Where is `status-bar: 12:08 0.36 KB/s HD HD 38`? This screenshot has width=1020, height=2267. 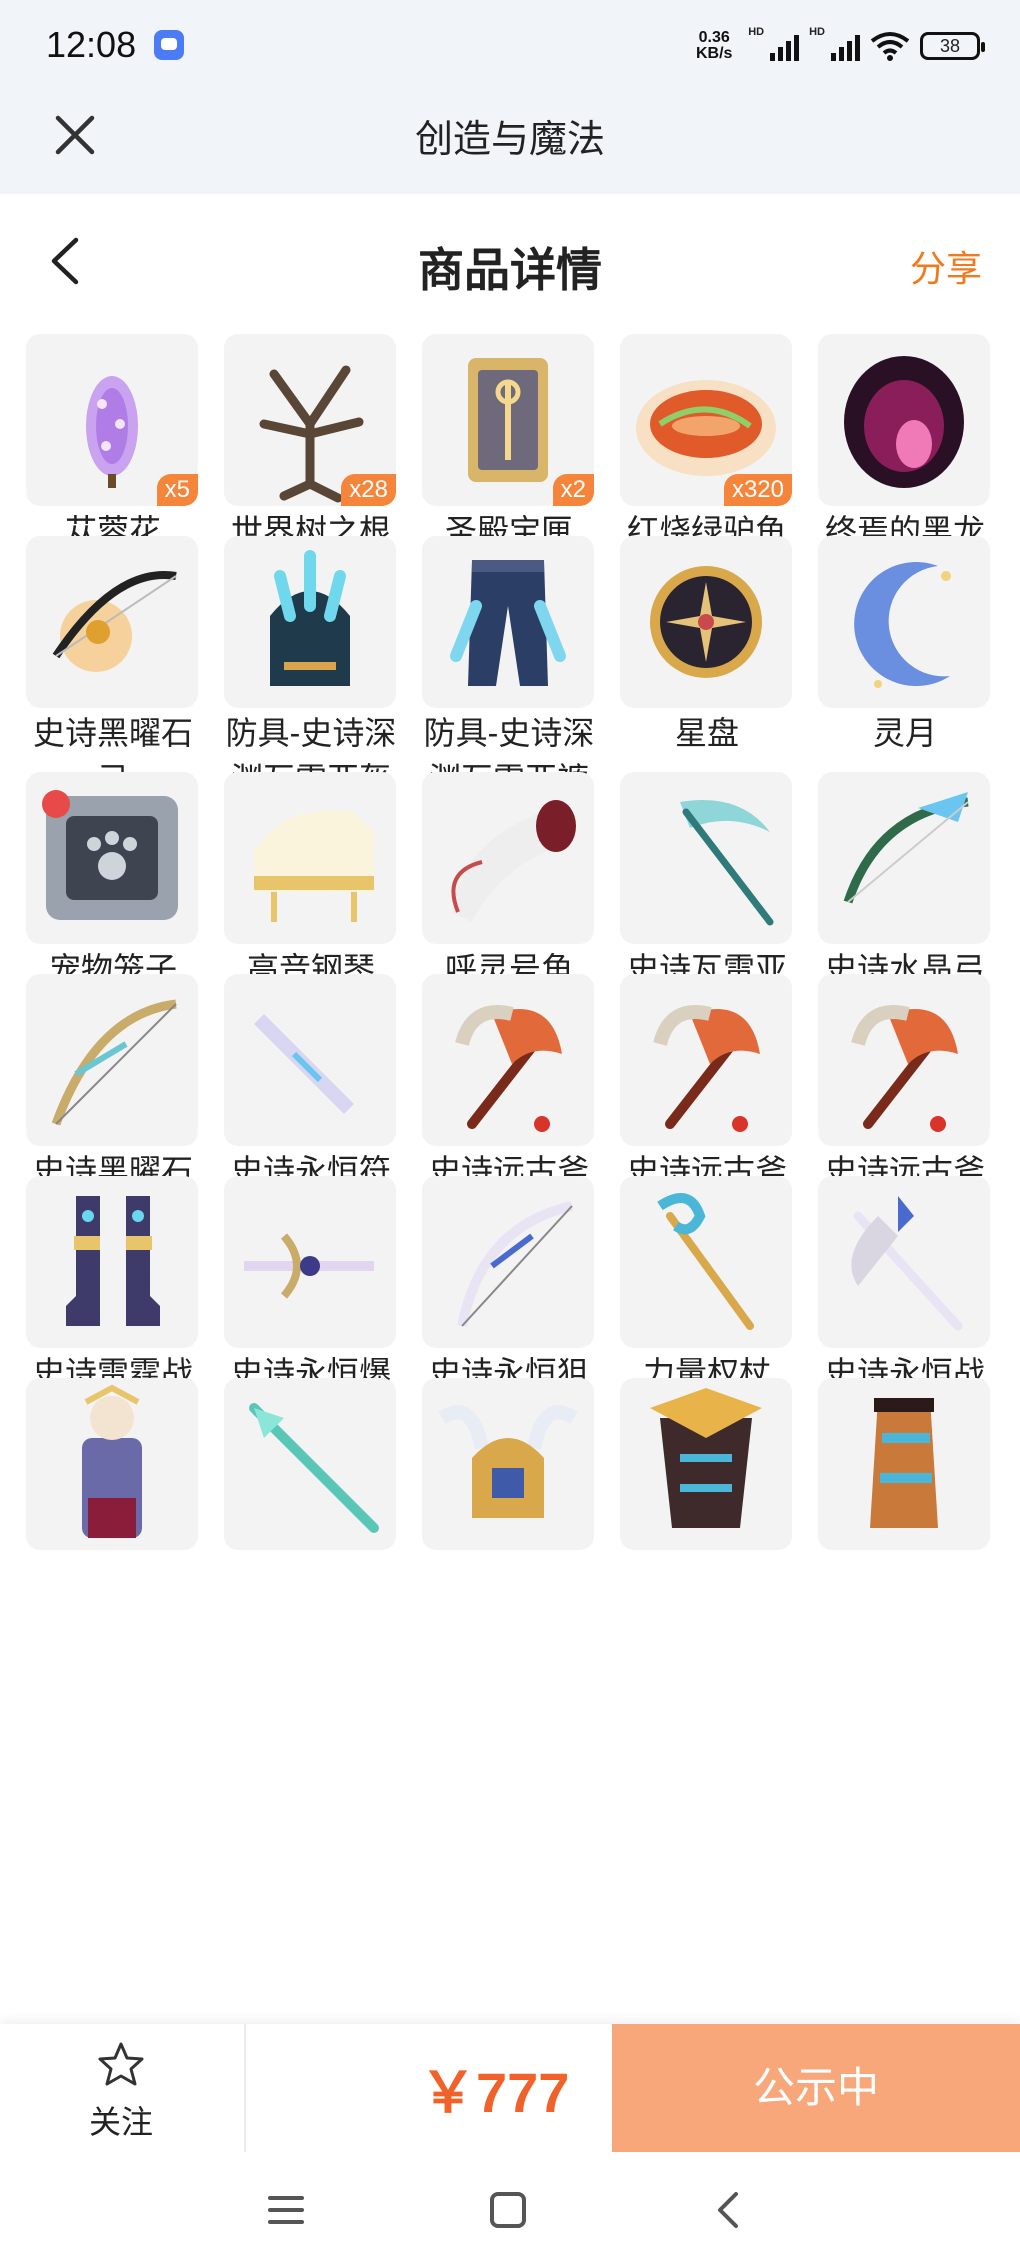 status-bar: 12:08 0.36 KB/s HD HD 38 is located at coordinates (510, 46).